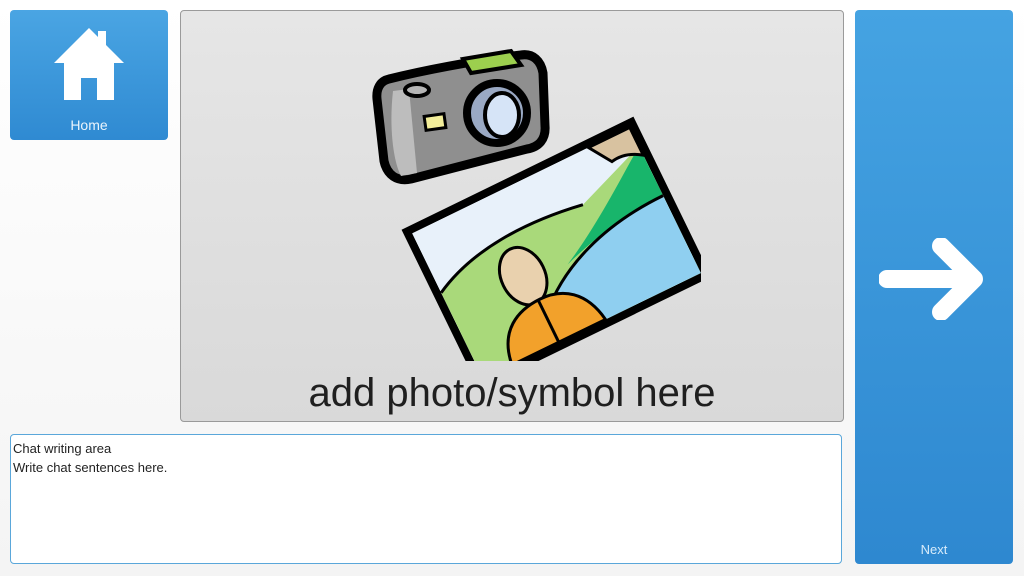  I want to click on home-button: Home, so click(89, 75).